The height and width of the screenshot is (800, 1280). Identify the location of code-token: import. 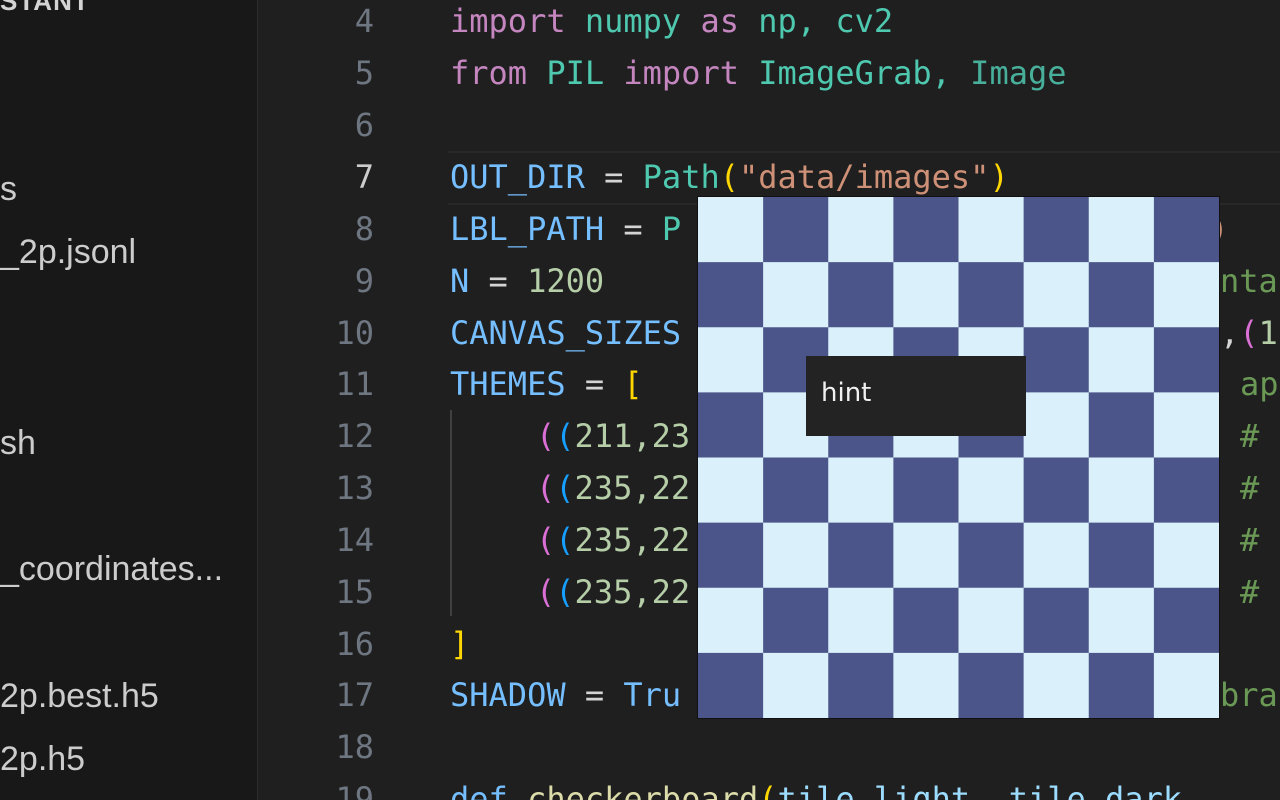
(508, 21).